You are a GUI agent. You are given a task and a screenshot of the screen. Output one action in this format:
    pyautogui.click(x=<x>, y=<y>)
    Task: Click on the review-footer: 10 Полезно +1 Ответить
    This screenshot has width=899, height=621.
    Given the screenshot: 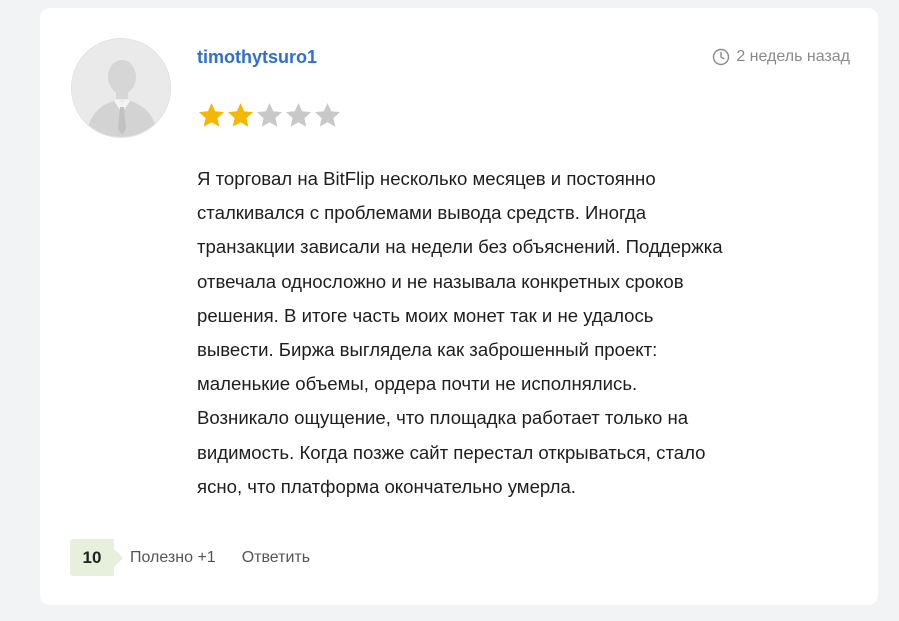 What is the action you would take?
    pyautogui.click(x=190, y=557)
    